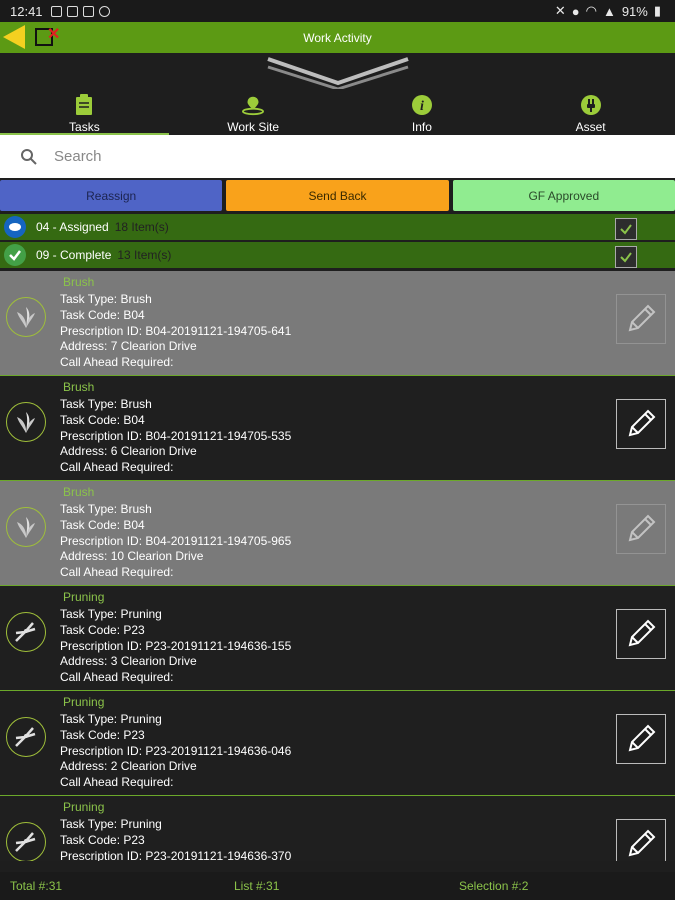 The height and width of the screenshot is (900, 675). What do you see at coordinates (56, 11) in the screenshot?
I see `notification-icon` at bounding box center [56, 11].